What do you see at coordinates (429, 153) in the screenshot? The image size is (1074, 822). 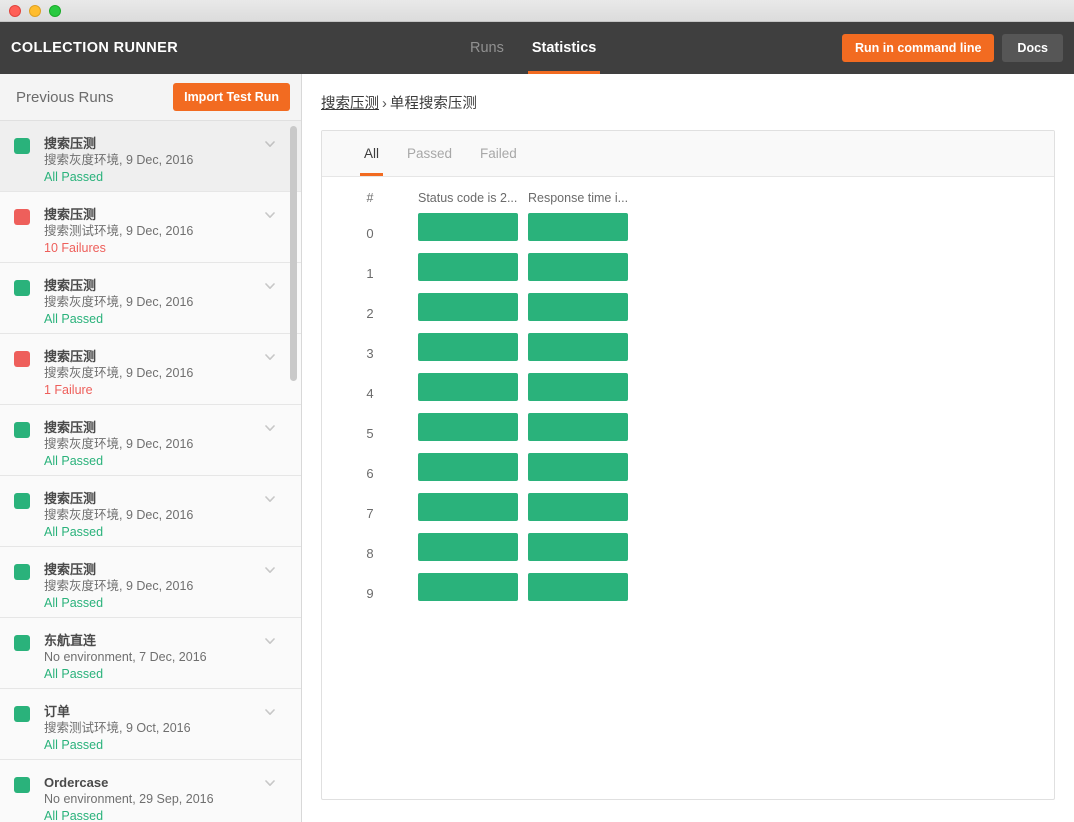 I see `tab-passed: Passed` at bounding box center [429, 153].